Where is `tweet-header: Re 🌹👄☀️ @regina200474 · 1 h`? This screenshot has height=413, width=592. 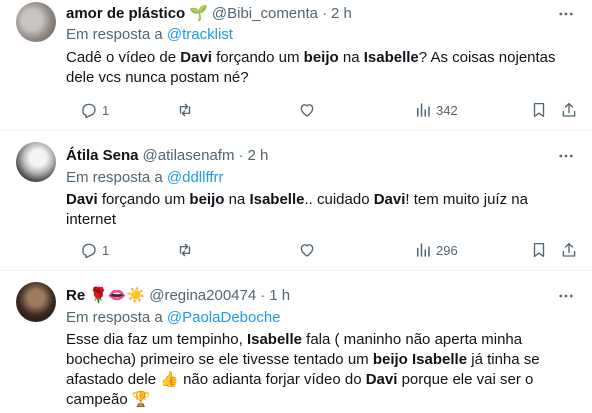
tweet-header: Re 🌹👄☀️ @regina200474 · 1 h is located at coordinates (178, 296).